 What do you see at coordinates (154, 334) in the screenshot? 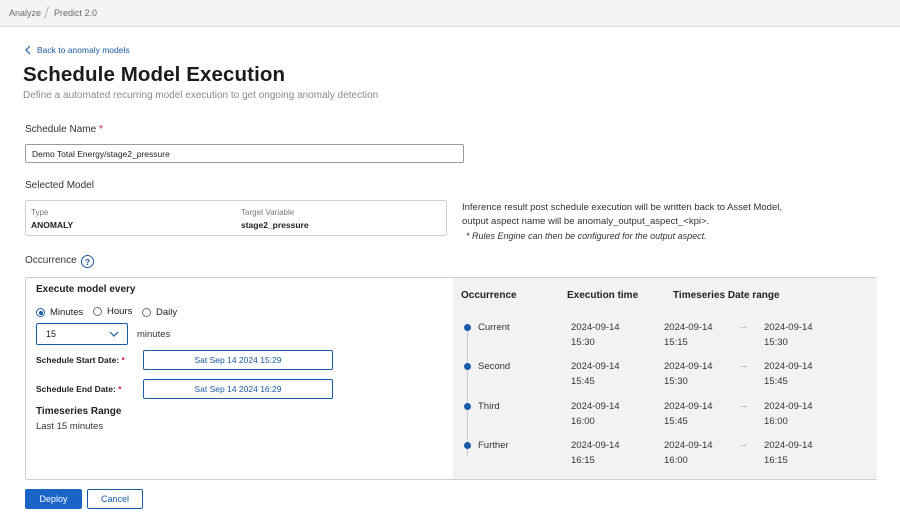
I see `interval-unit: minutes` at bounding box center [154, 334].